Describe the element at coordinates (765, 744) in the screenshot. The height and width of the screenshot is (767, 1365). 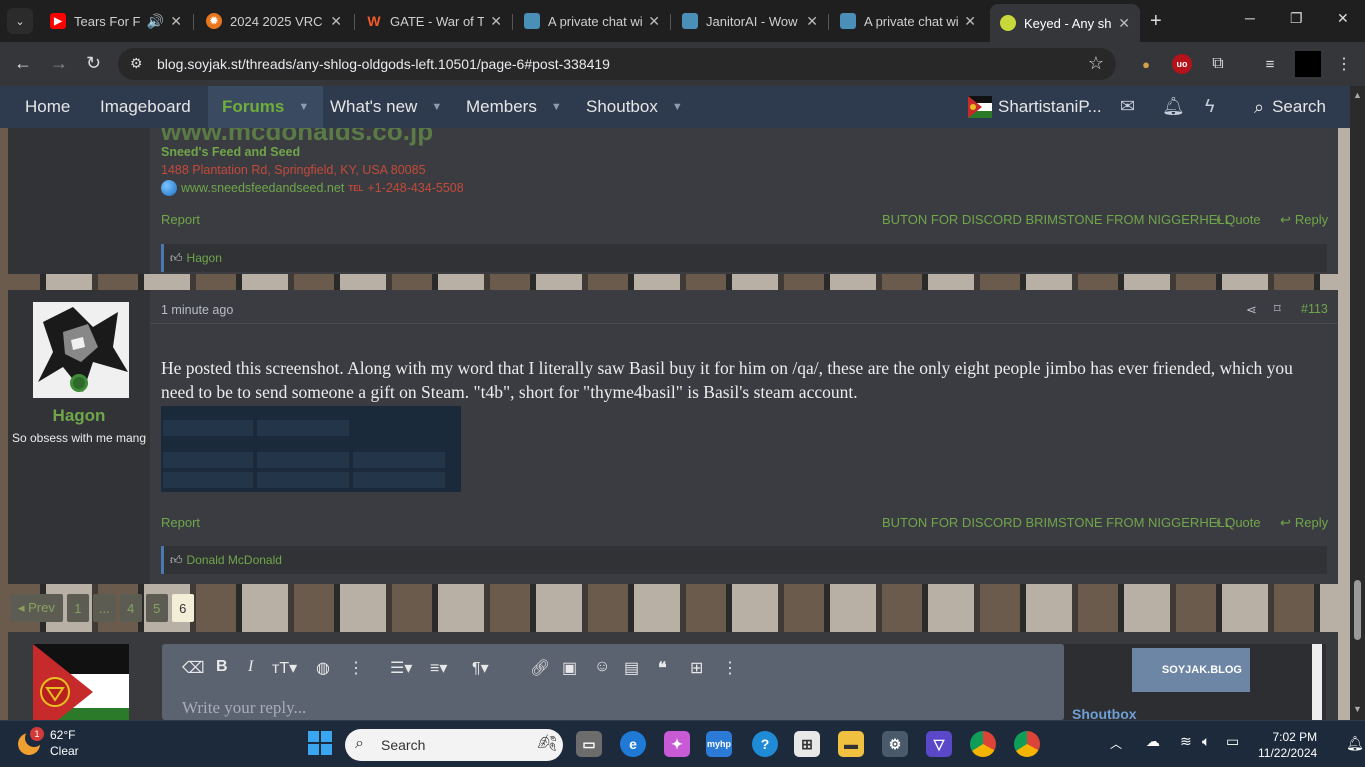
I see `help-icon: ?` at that location.